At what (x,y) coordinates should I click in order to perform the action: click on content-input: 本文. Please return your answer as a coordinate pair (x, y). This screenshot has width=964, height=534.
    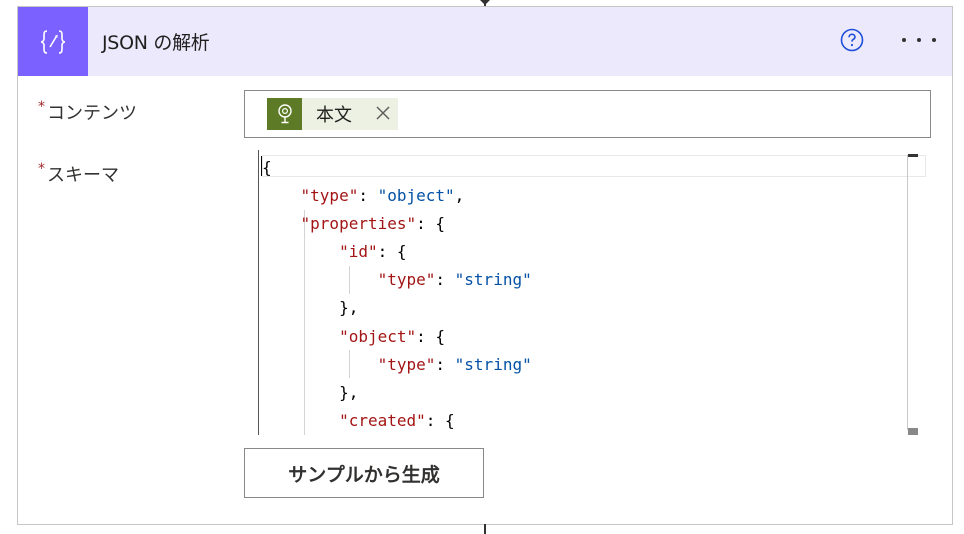
    Looking at the image, I should click on (587, 114).